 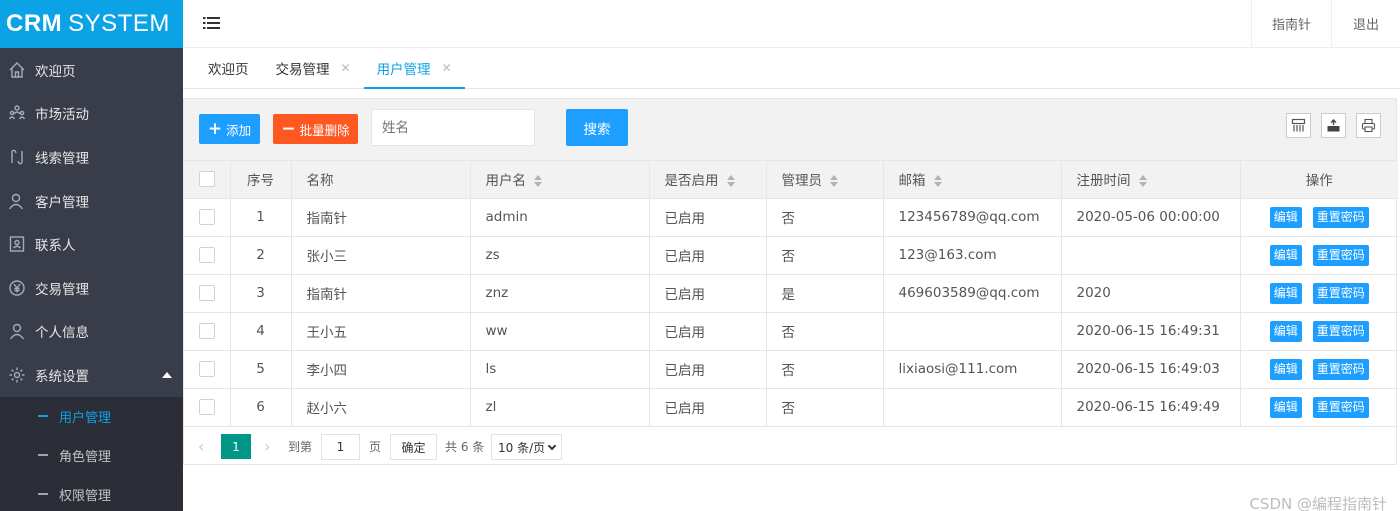 What do you see at coordinates (229, 129) in the screenshot?
I see `add-button: + 添加` at bounding box center [229, 129].